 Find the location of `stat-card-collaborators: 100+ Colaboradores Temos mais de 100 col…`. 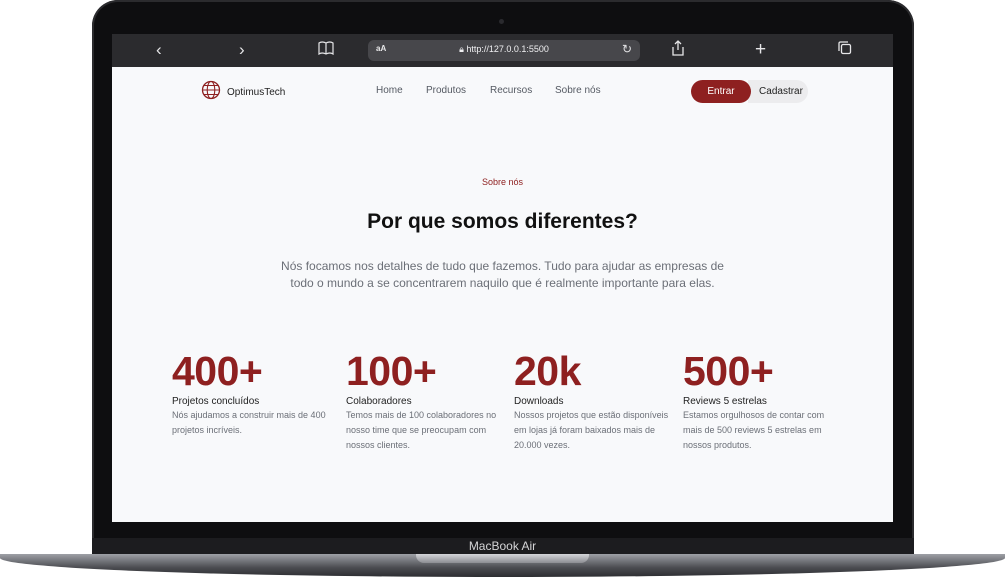

stat-card-collaborators: 100+ Colaboradores Temos mais de 100 col… is located at coordinates (426, 401).